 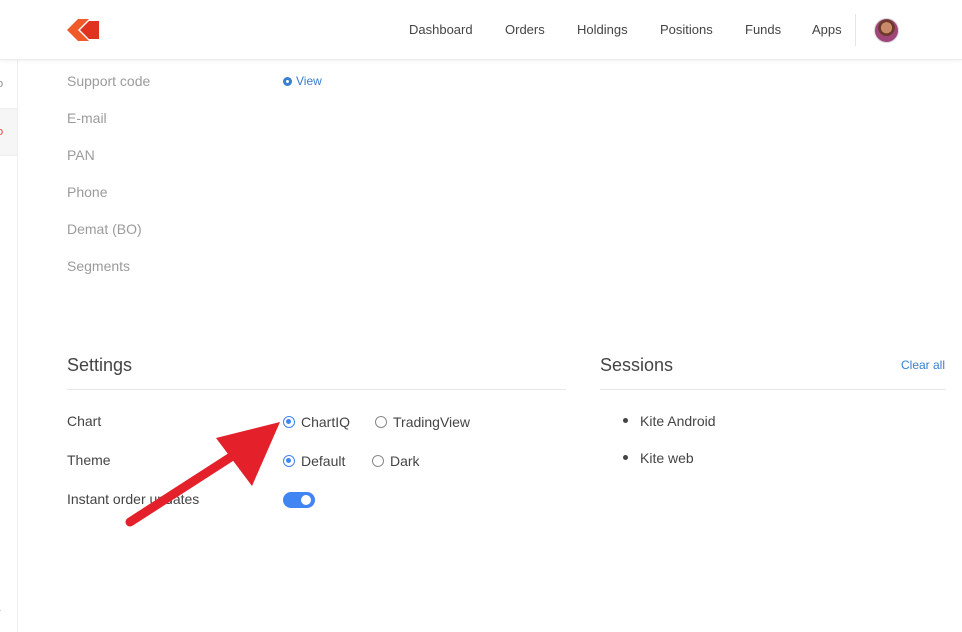 I want to click on profile-label-segments: Segments, so click(x=99, y=266).